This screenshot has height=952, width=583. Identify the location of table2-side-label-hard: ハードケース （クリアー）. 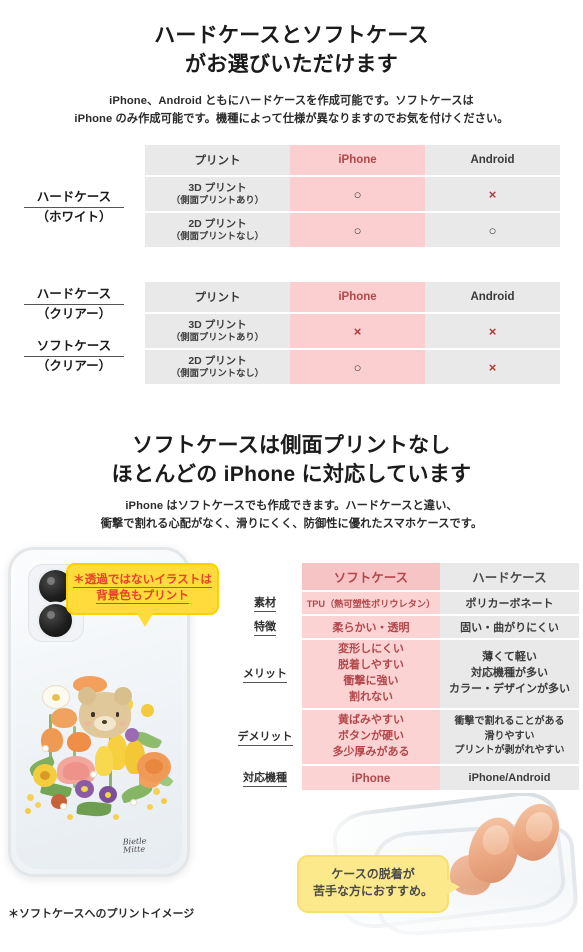
(74, 304).